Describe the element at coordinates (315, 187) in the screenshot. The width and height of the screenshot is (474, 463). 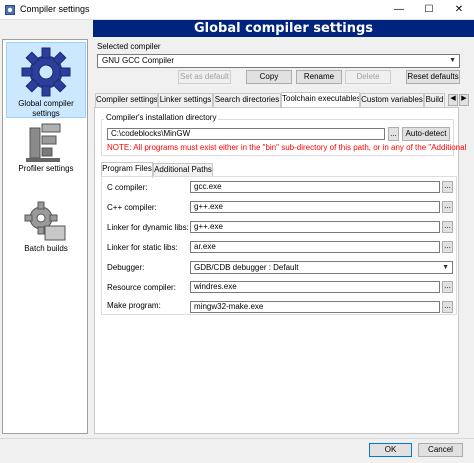
I see `c-compiler-input: gcc.exe` at that location.